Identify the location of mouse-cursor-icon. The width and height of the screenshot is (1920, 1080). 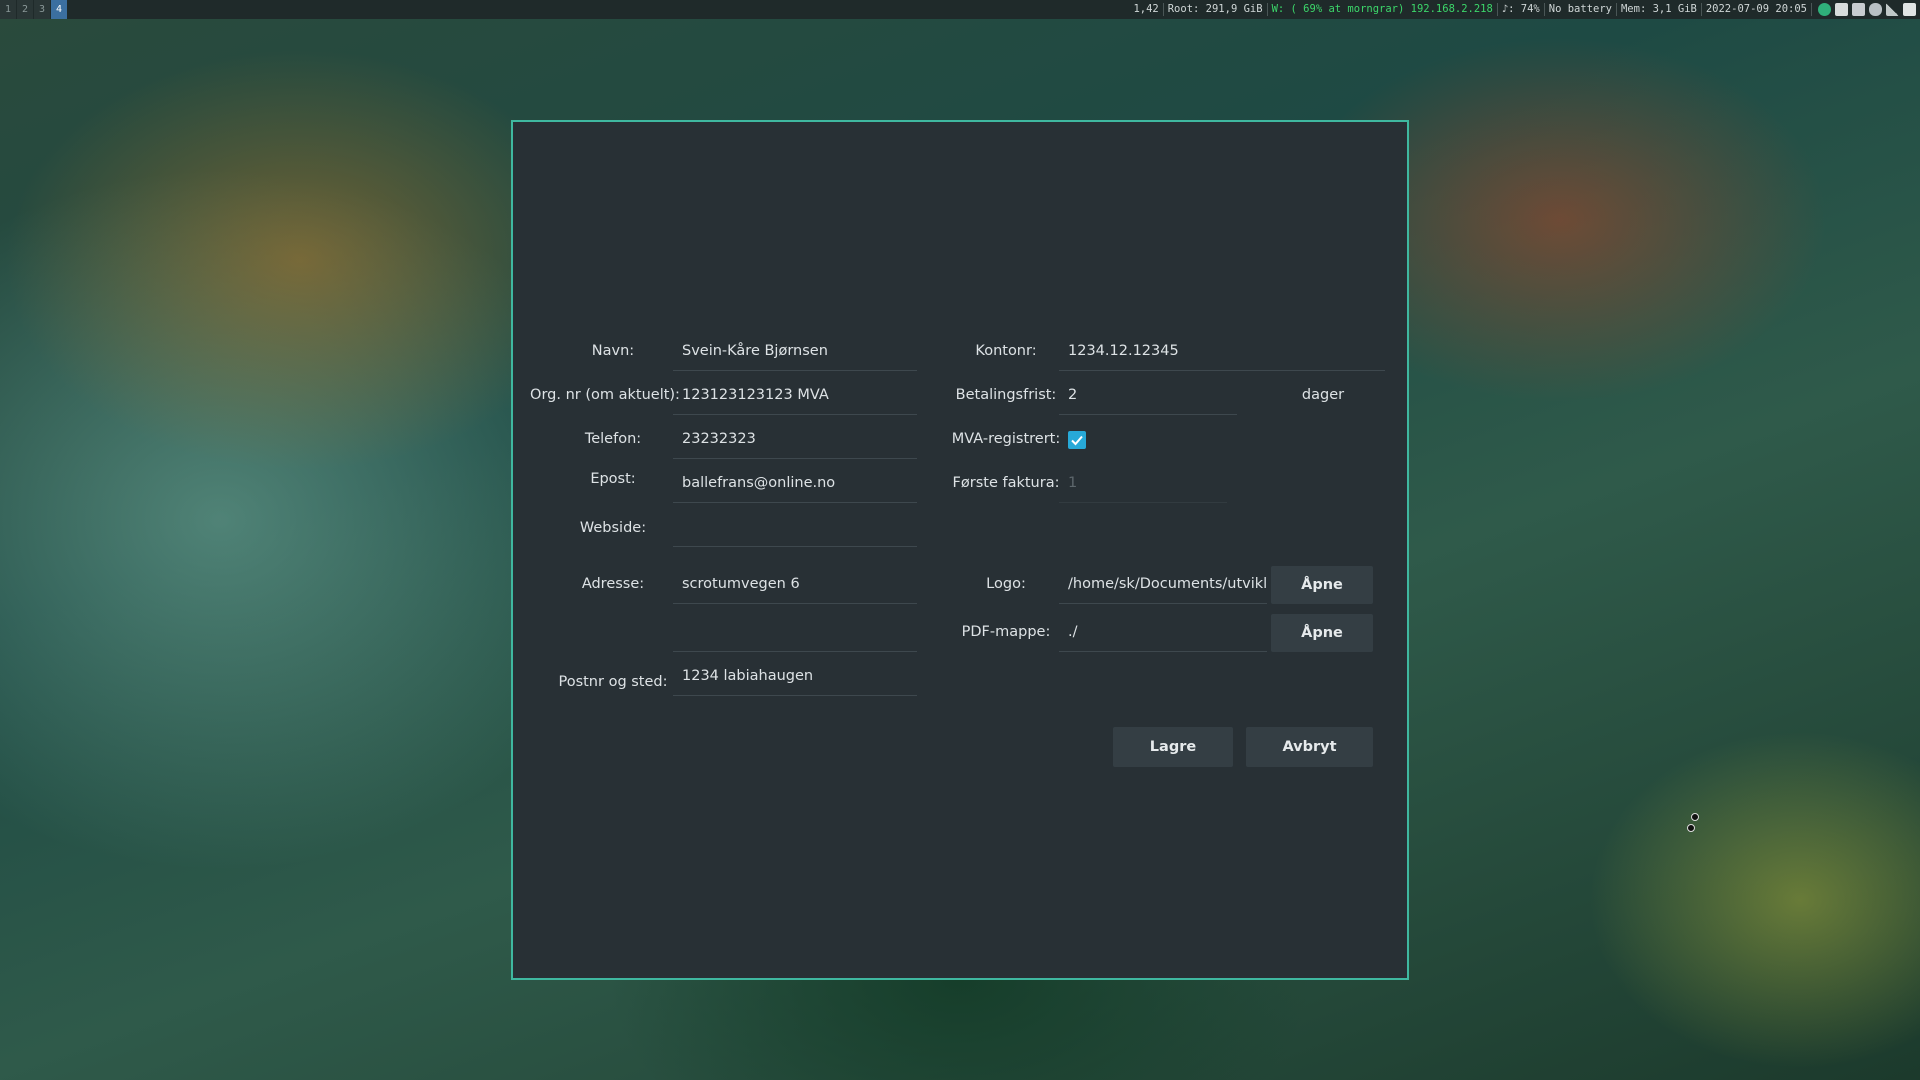
(1693, 822).